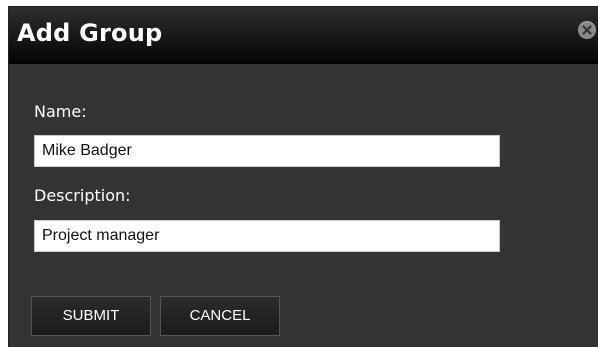 The image size is (598, 347). Describe the element at coordinates (82, 195) in the screenshot. I see `description-label: Description:` at that location.